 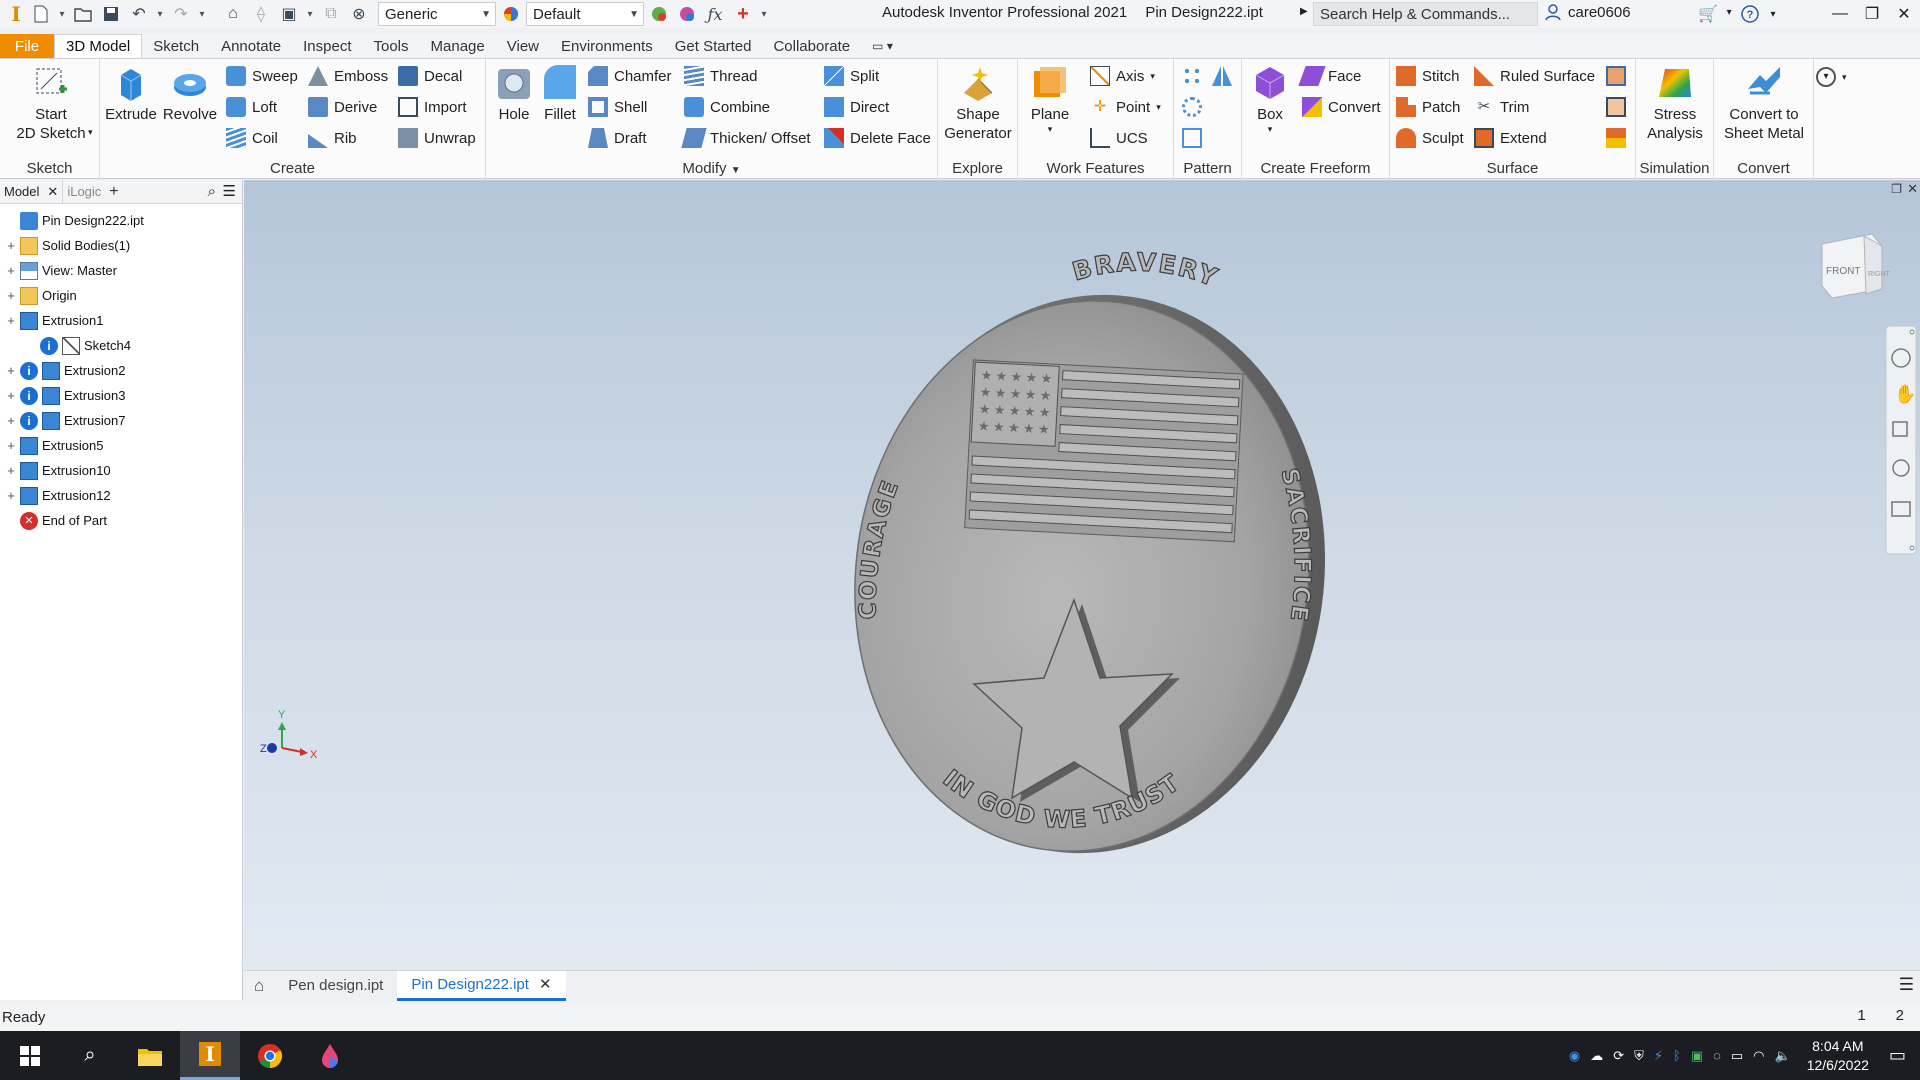 What do you see at coordinates (176, 46) in the screenshot?
I see `tab-sketch: Sketch` at bounding box center [176, 46].